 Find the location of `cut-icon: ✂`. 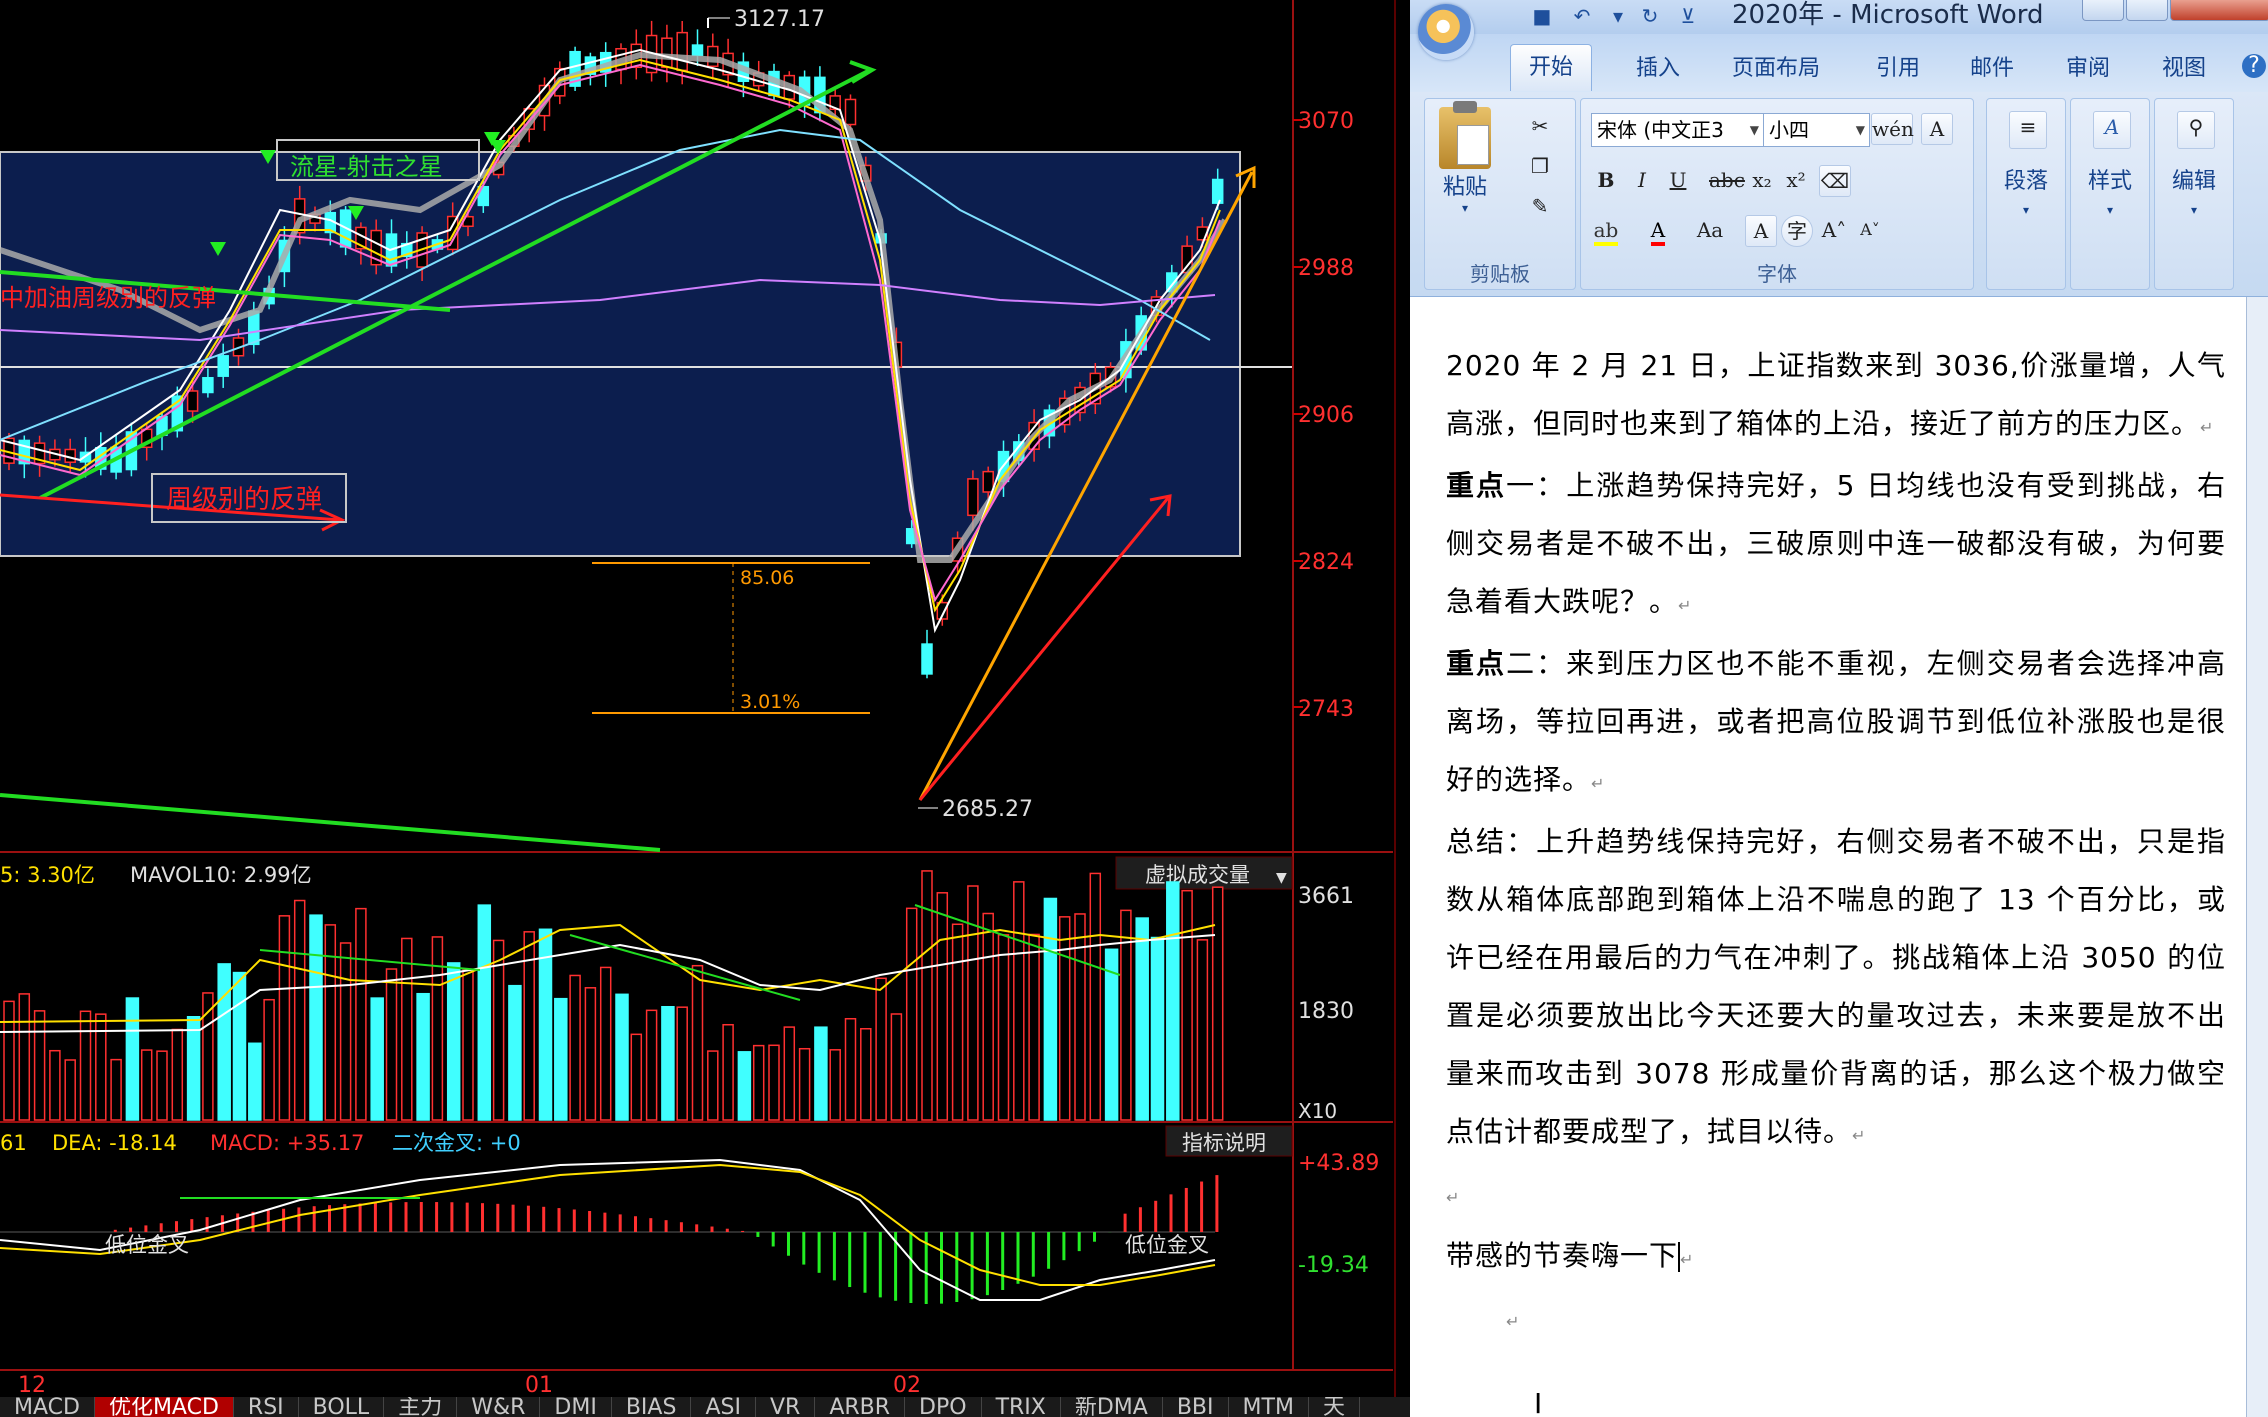

cut-icon: ✂ is located at coordinates (1540, 126).